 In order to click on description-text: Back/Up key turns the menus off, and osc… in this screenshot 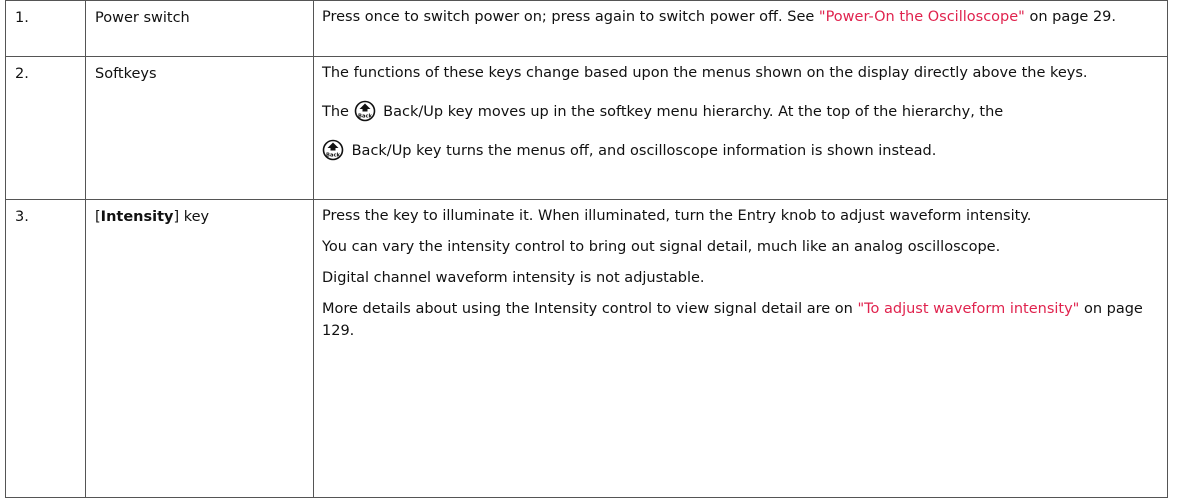, I will do `click(642, 151)`.